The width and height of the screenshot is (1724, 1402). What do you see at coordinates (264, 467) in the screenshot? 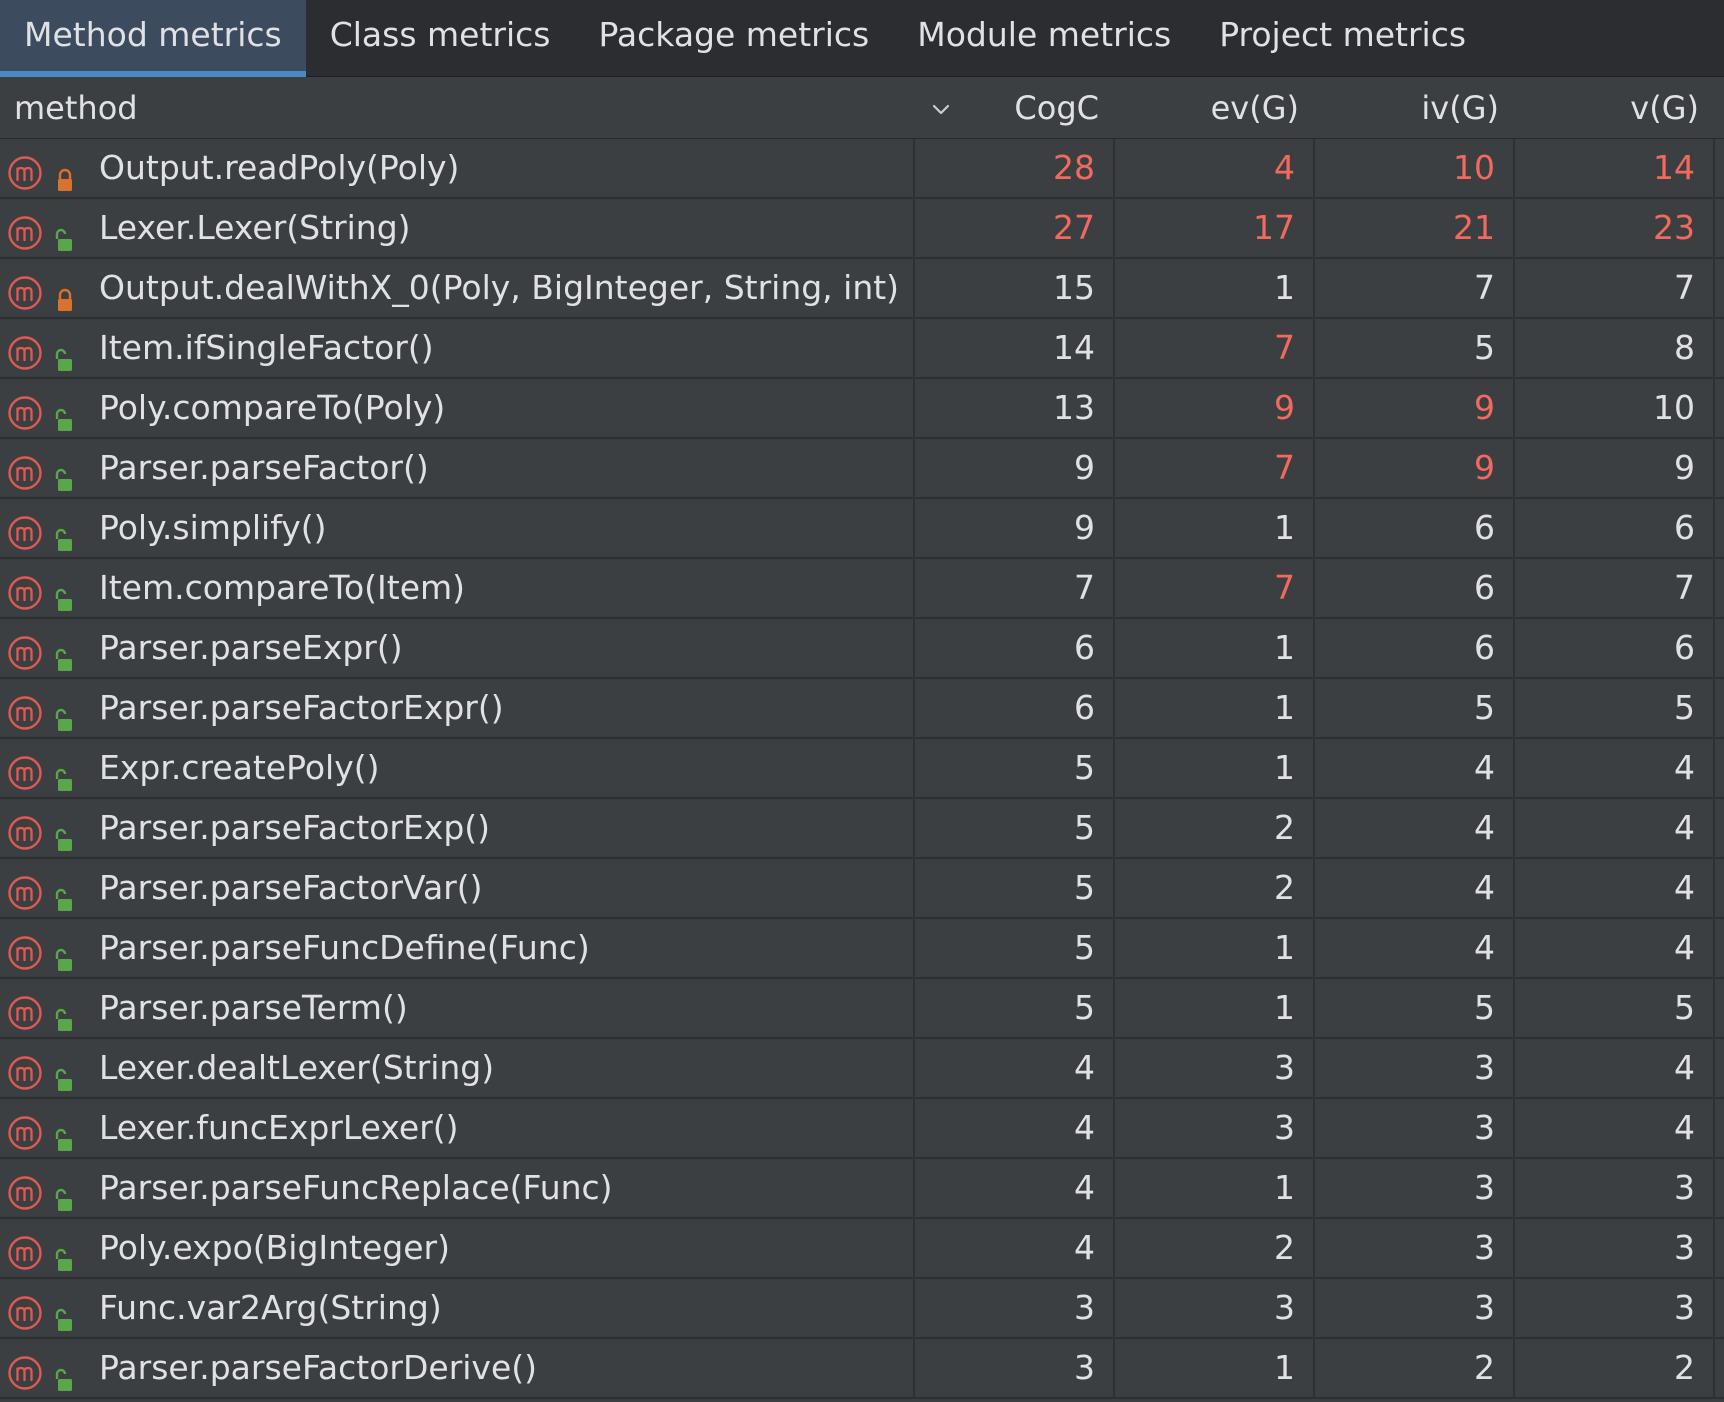
I see `method-name: Parser.parseFactor()` at bounding box center [264, 467].